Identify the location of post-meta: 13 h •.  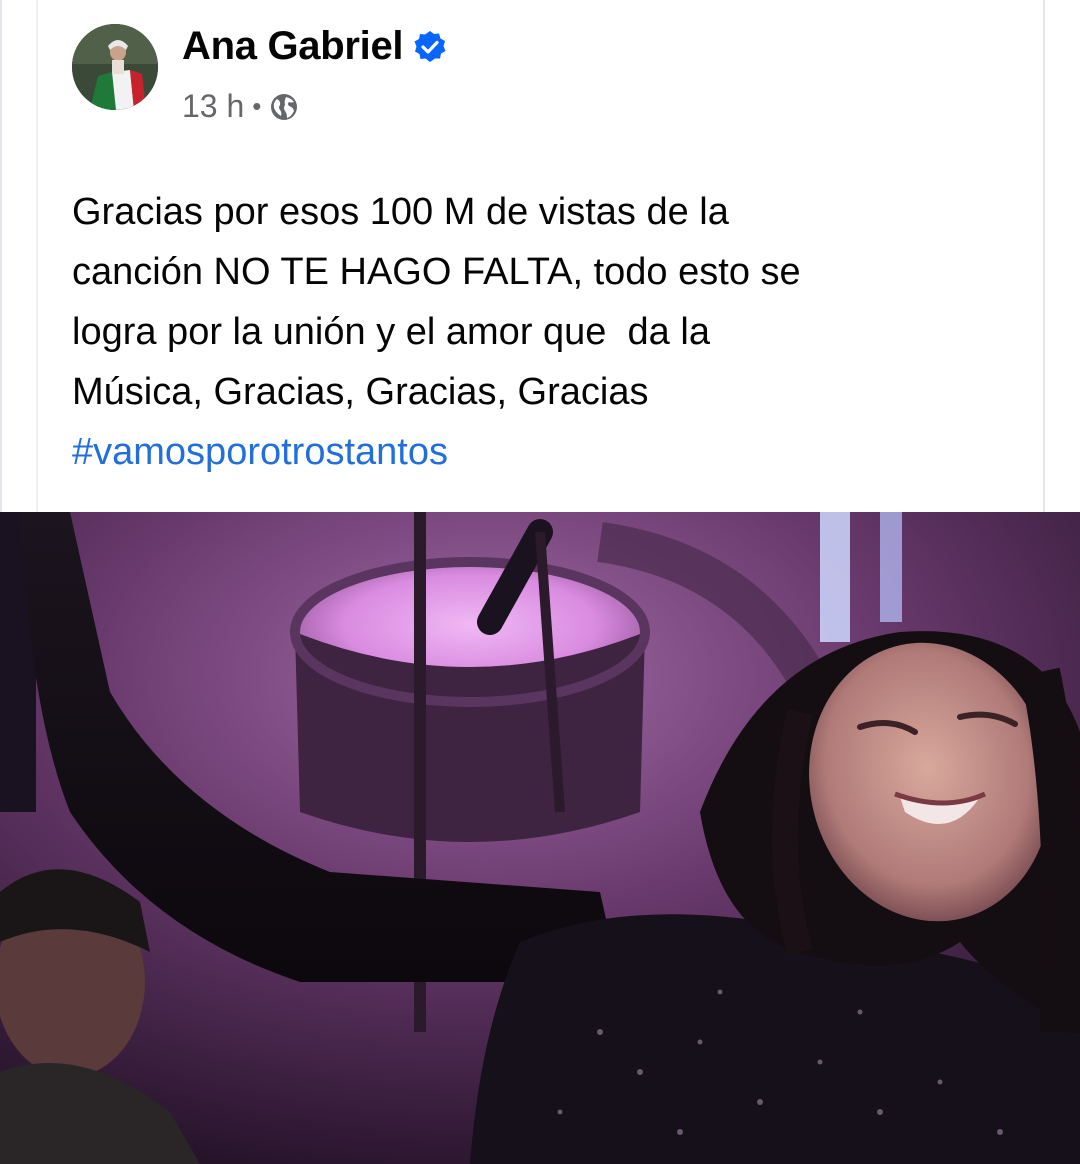
(240, 106).